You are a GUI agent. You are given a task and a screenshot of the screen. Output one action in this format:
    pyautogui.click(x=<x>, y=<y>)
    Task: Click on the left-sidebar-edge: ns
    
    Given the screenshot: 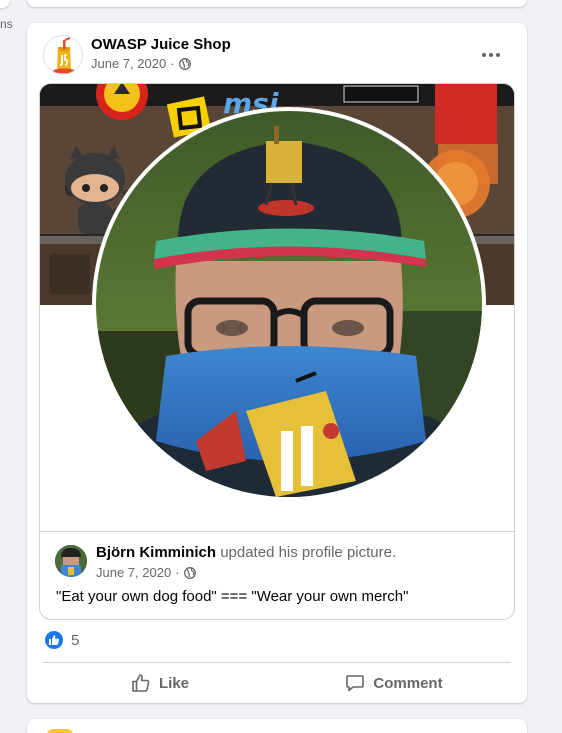 What is the action you would take?
    pyautogui.click(x=6, y=366)
    